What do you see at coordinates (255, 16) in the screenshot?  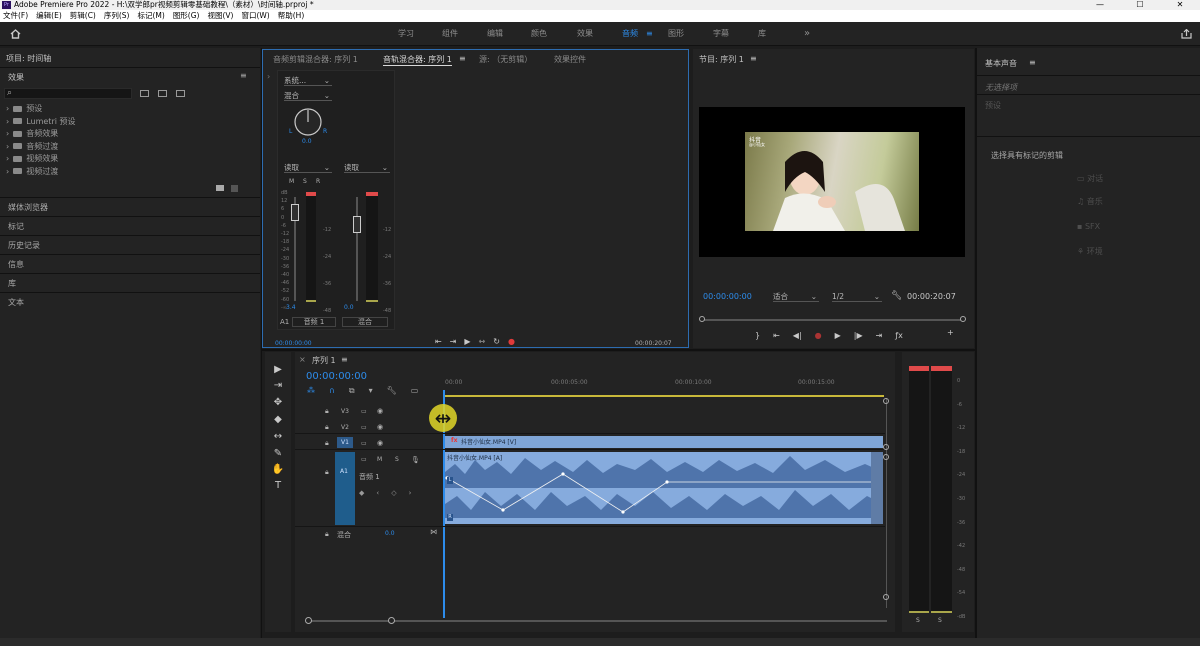 I see `menu-window: 窗口(W)` at bounding box center [255, 16].